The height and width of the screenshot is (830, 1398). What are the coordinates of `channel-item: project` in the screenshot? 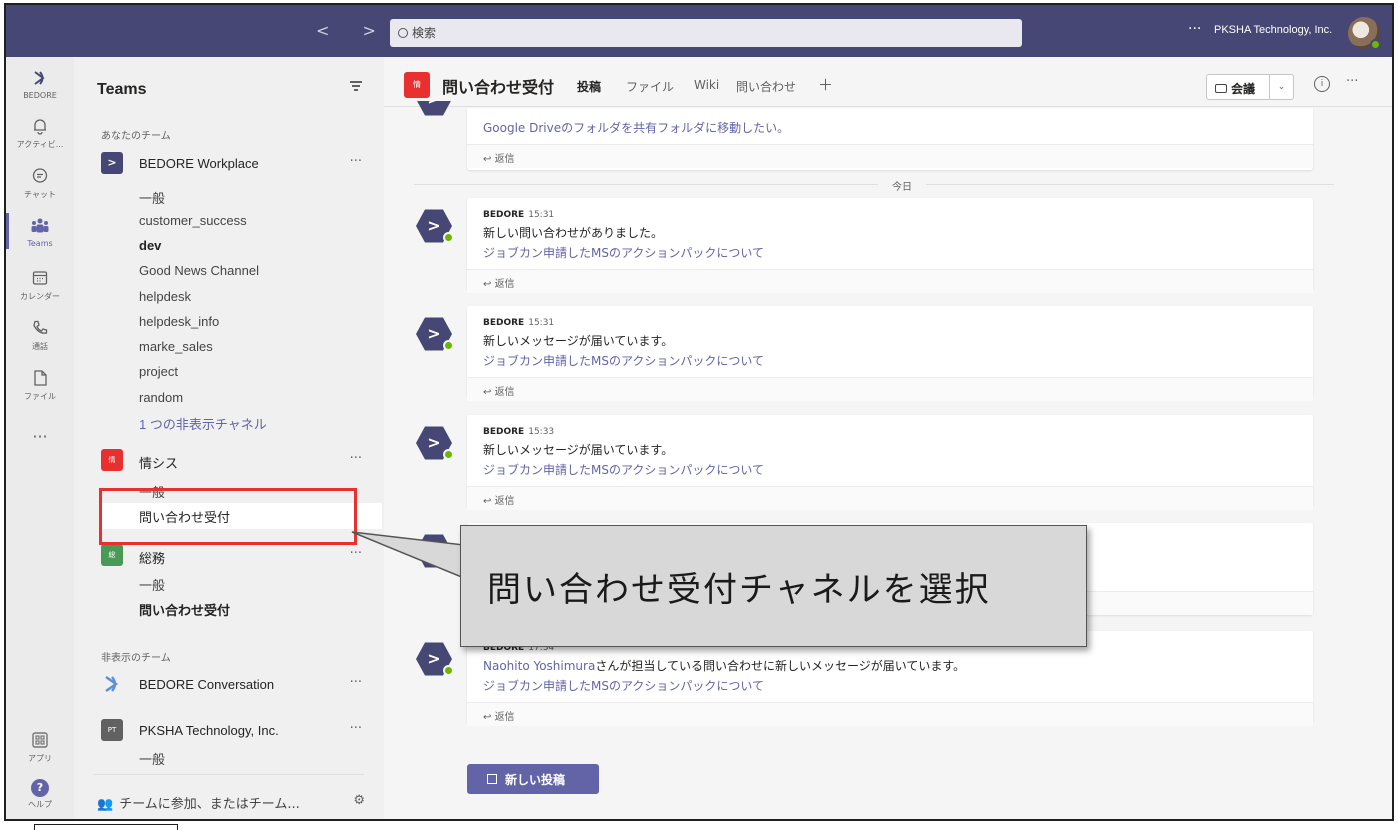 It's located at (158, 371).